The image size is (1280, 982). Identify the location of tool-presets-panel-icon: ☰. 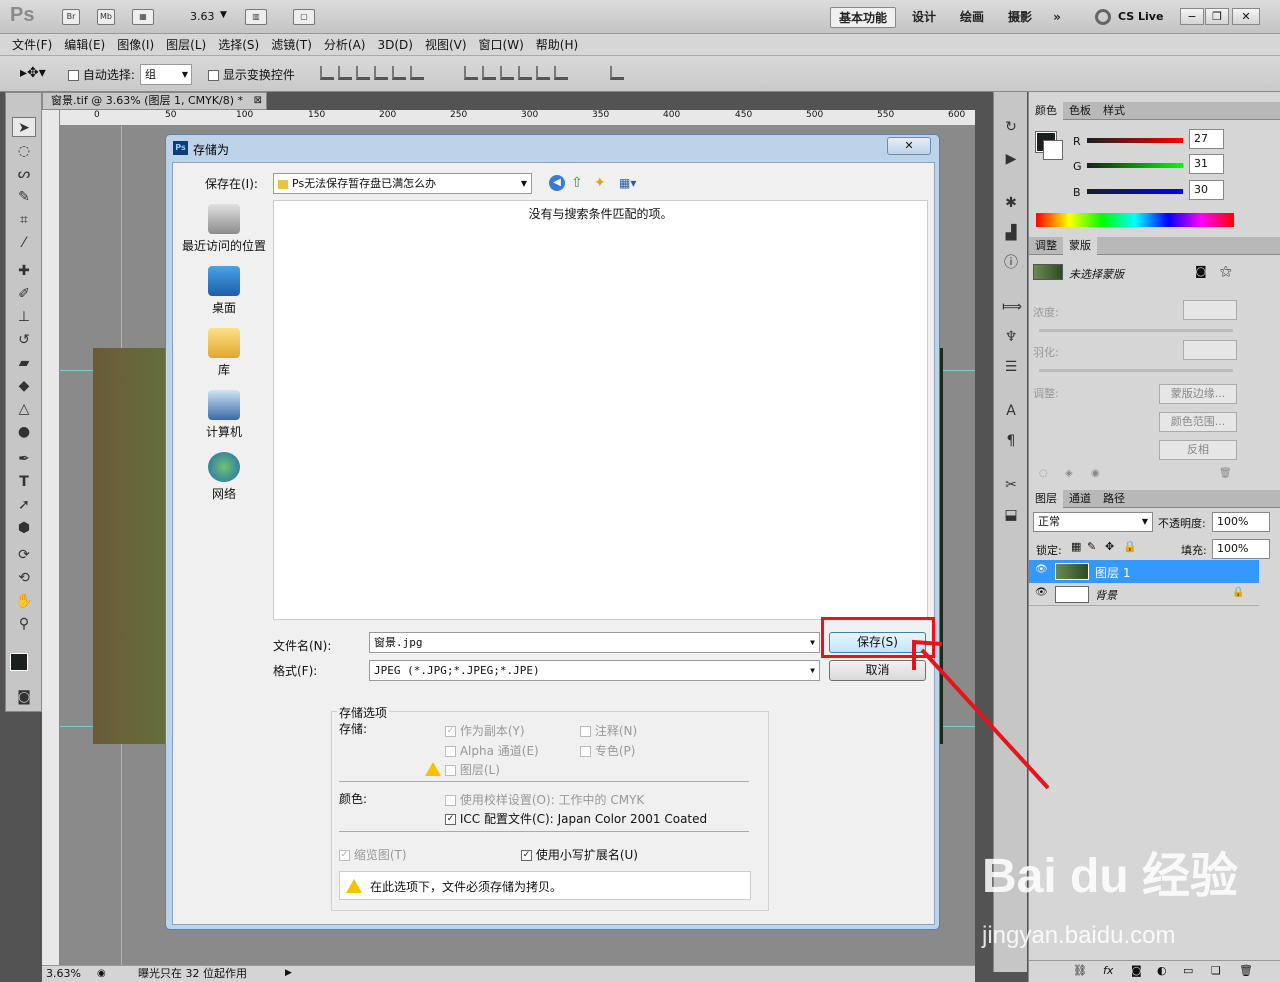
(1011, 367).